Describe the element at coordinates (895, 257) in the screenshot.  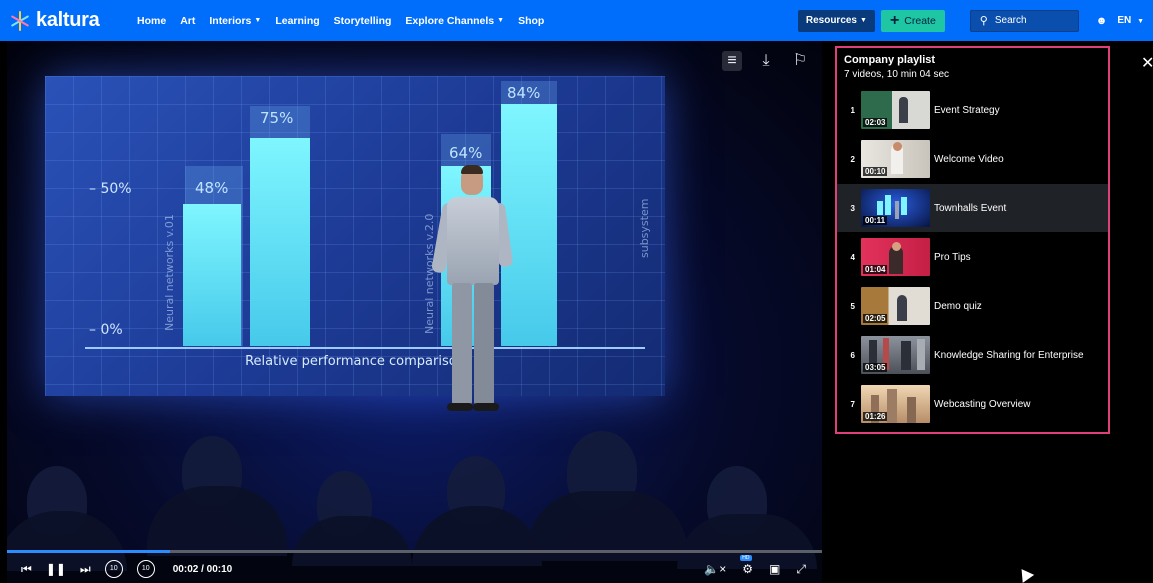
I see `video-thumbnail: 01:04` at that location.